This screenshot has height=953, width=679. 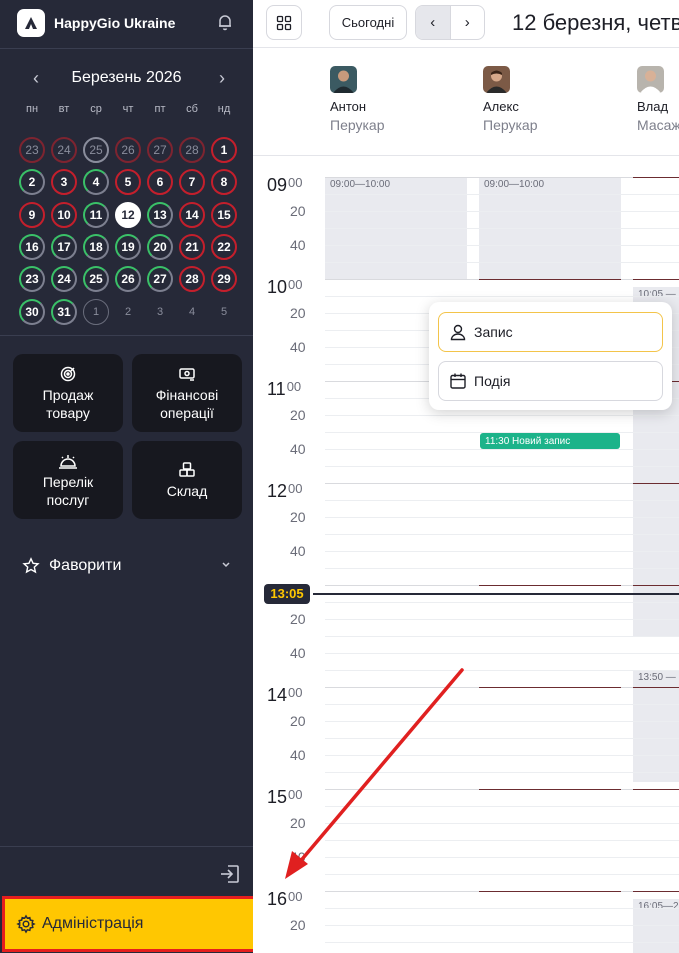 I want to click on hour-number: 14, so click(x=277, y=695).